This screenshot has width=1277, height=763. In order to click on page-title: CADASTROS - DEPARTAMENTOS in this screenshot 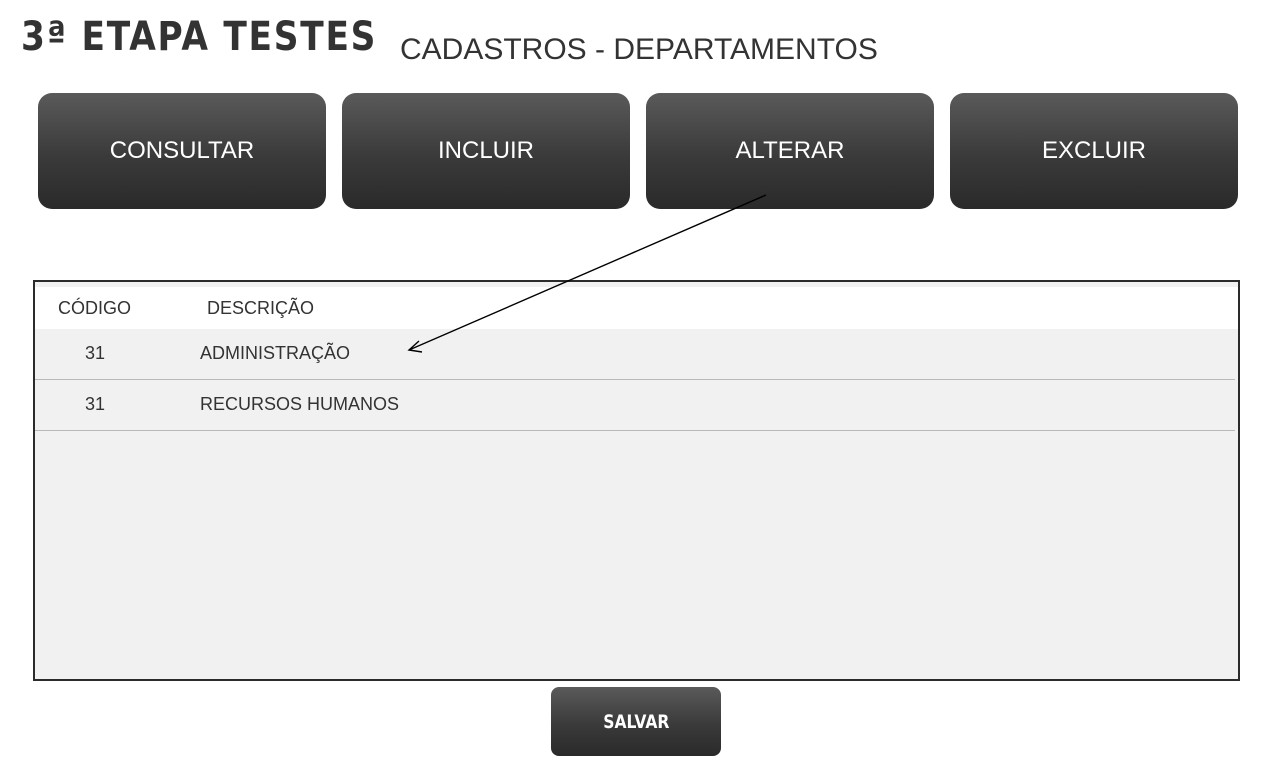, I will do `click(639, 49)`.